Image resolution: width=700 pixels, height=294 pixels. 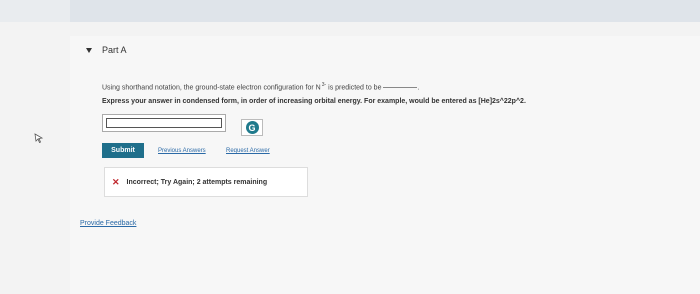 I want to click on provide-feedback-link: Provide Feedback, so click(x=108, y=223).